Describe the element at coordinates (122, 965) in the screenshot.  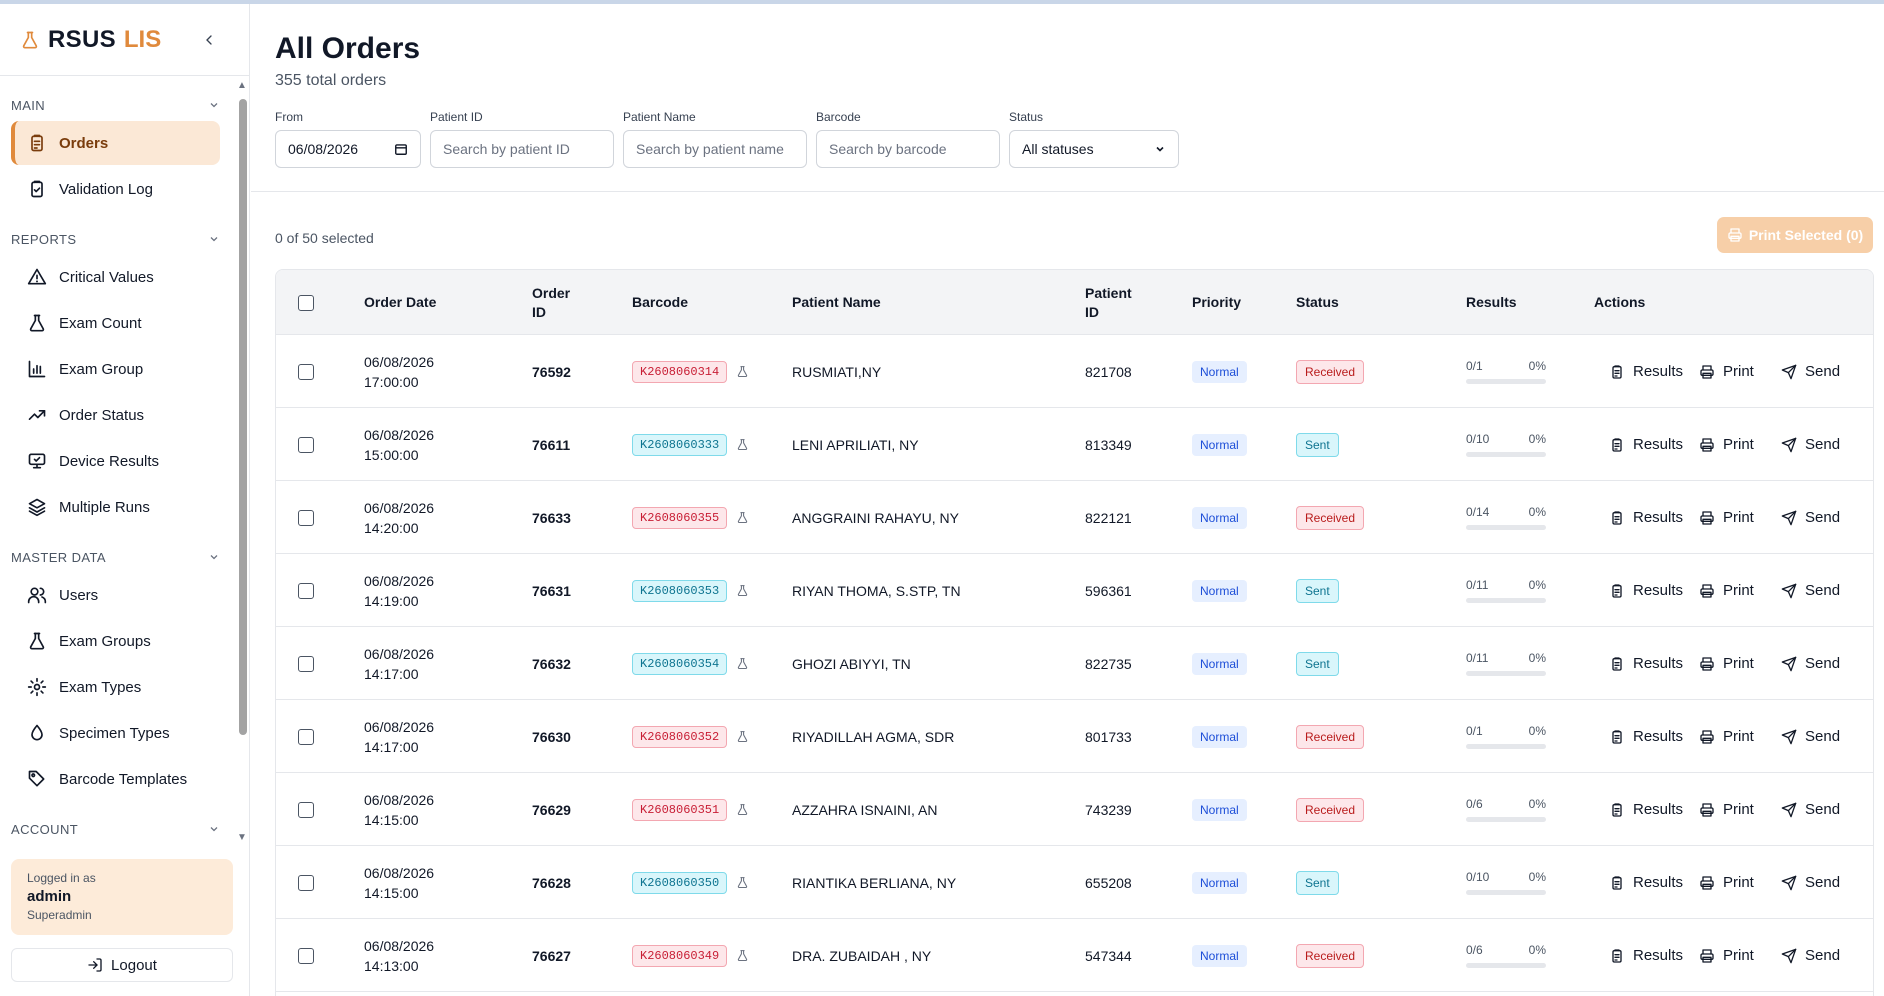
I see `logout-button: Logout` at that location.